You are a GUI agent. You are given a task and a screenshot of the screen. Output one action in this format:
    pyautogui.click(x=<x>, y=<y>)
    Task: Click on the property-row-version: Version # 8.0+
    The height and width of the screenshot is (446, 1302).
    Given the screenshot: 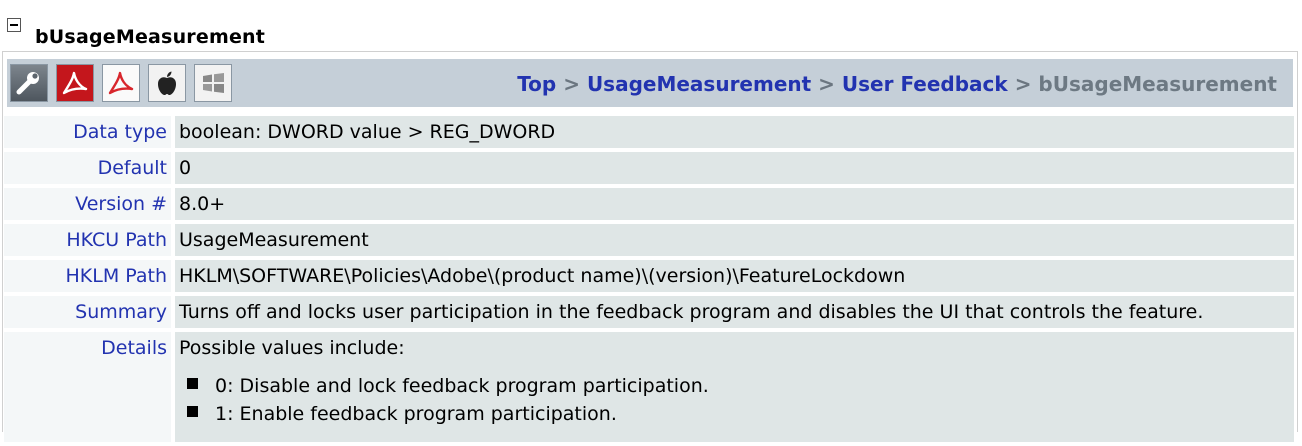 What is the action you would take?
    pyautogui.click(x=649, y=204)
    